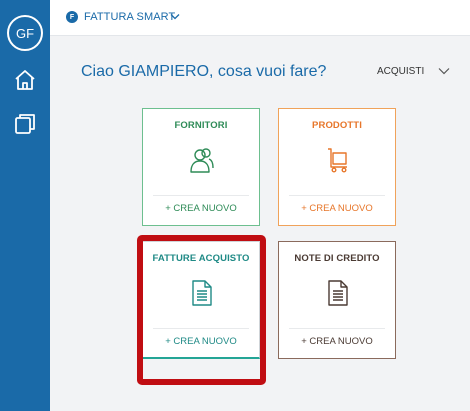 This screenshot has height=411, width=470. What do you see at coordinates (25, 80) in the screenshot?
I see `home-icon` at bounding box center [25, 80].